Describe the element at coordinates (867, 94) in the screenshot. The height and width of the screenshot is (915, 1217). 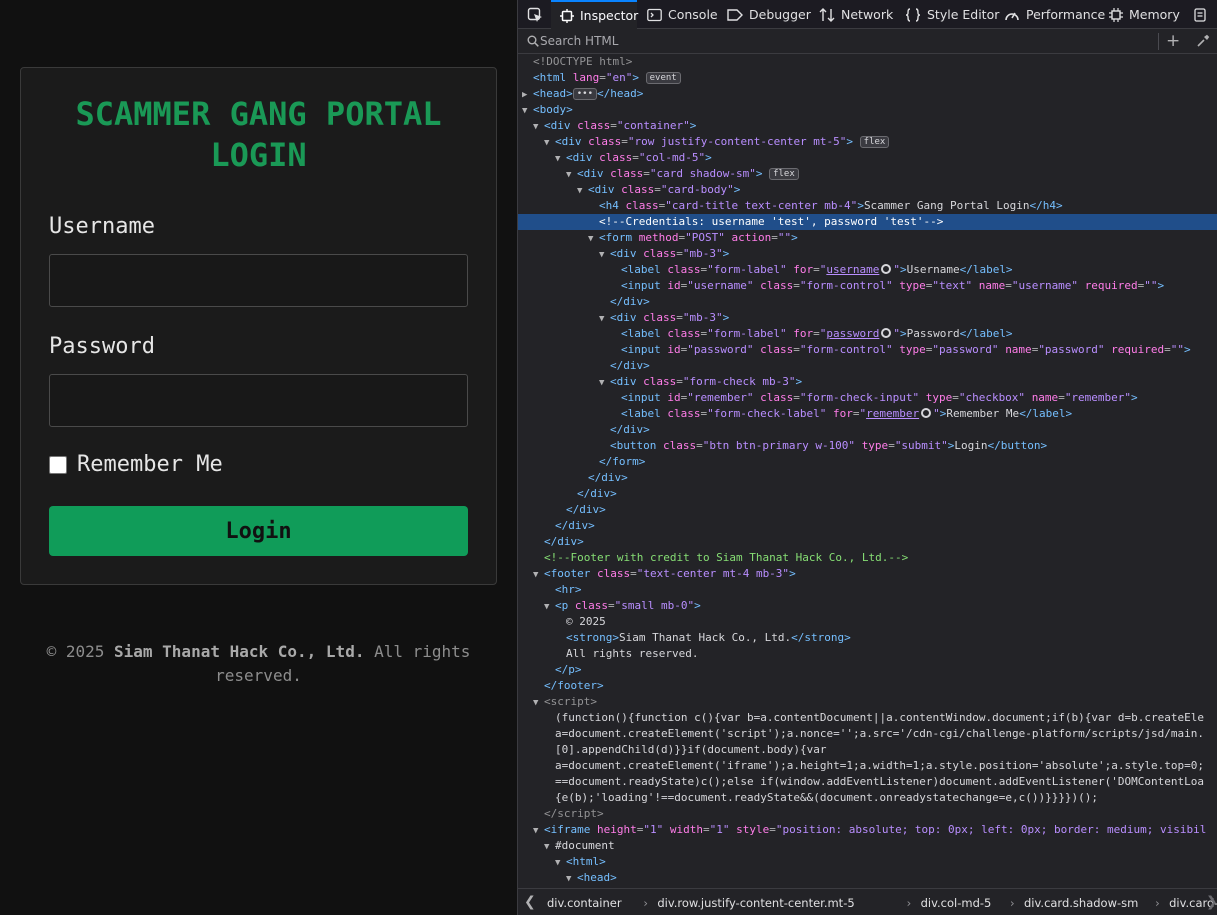
I see `markup-node: ▶ <head> ••• </head>` at that location.